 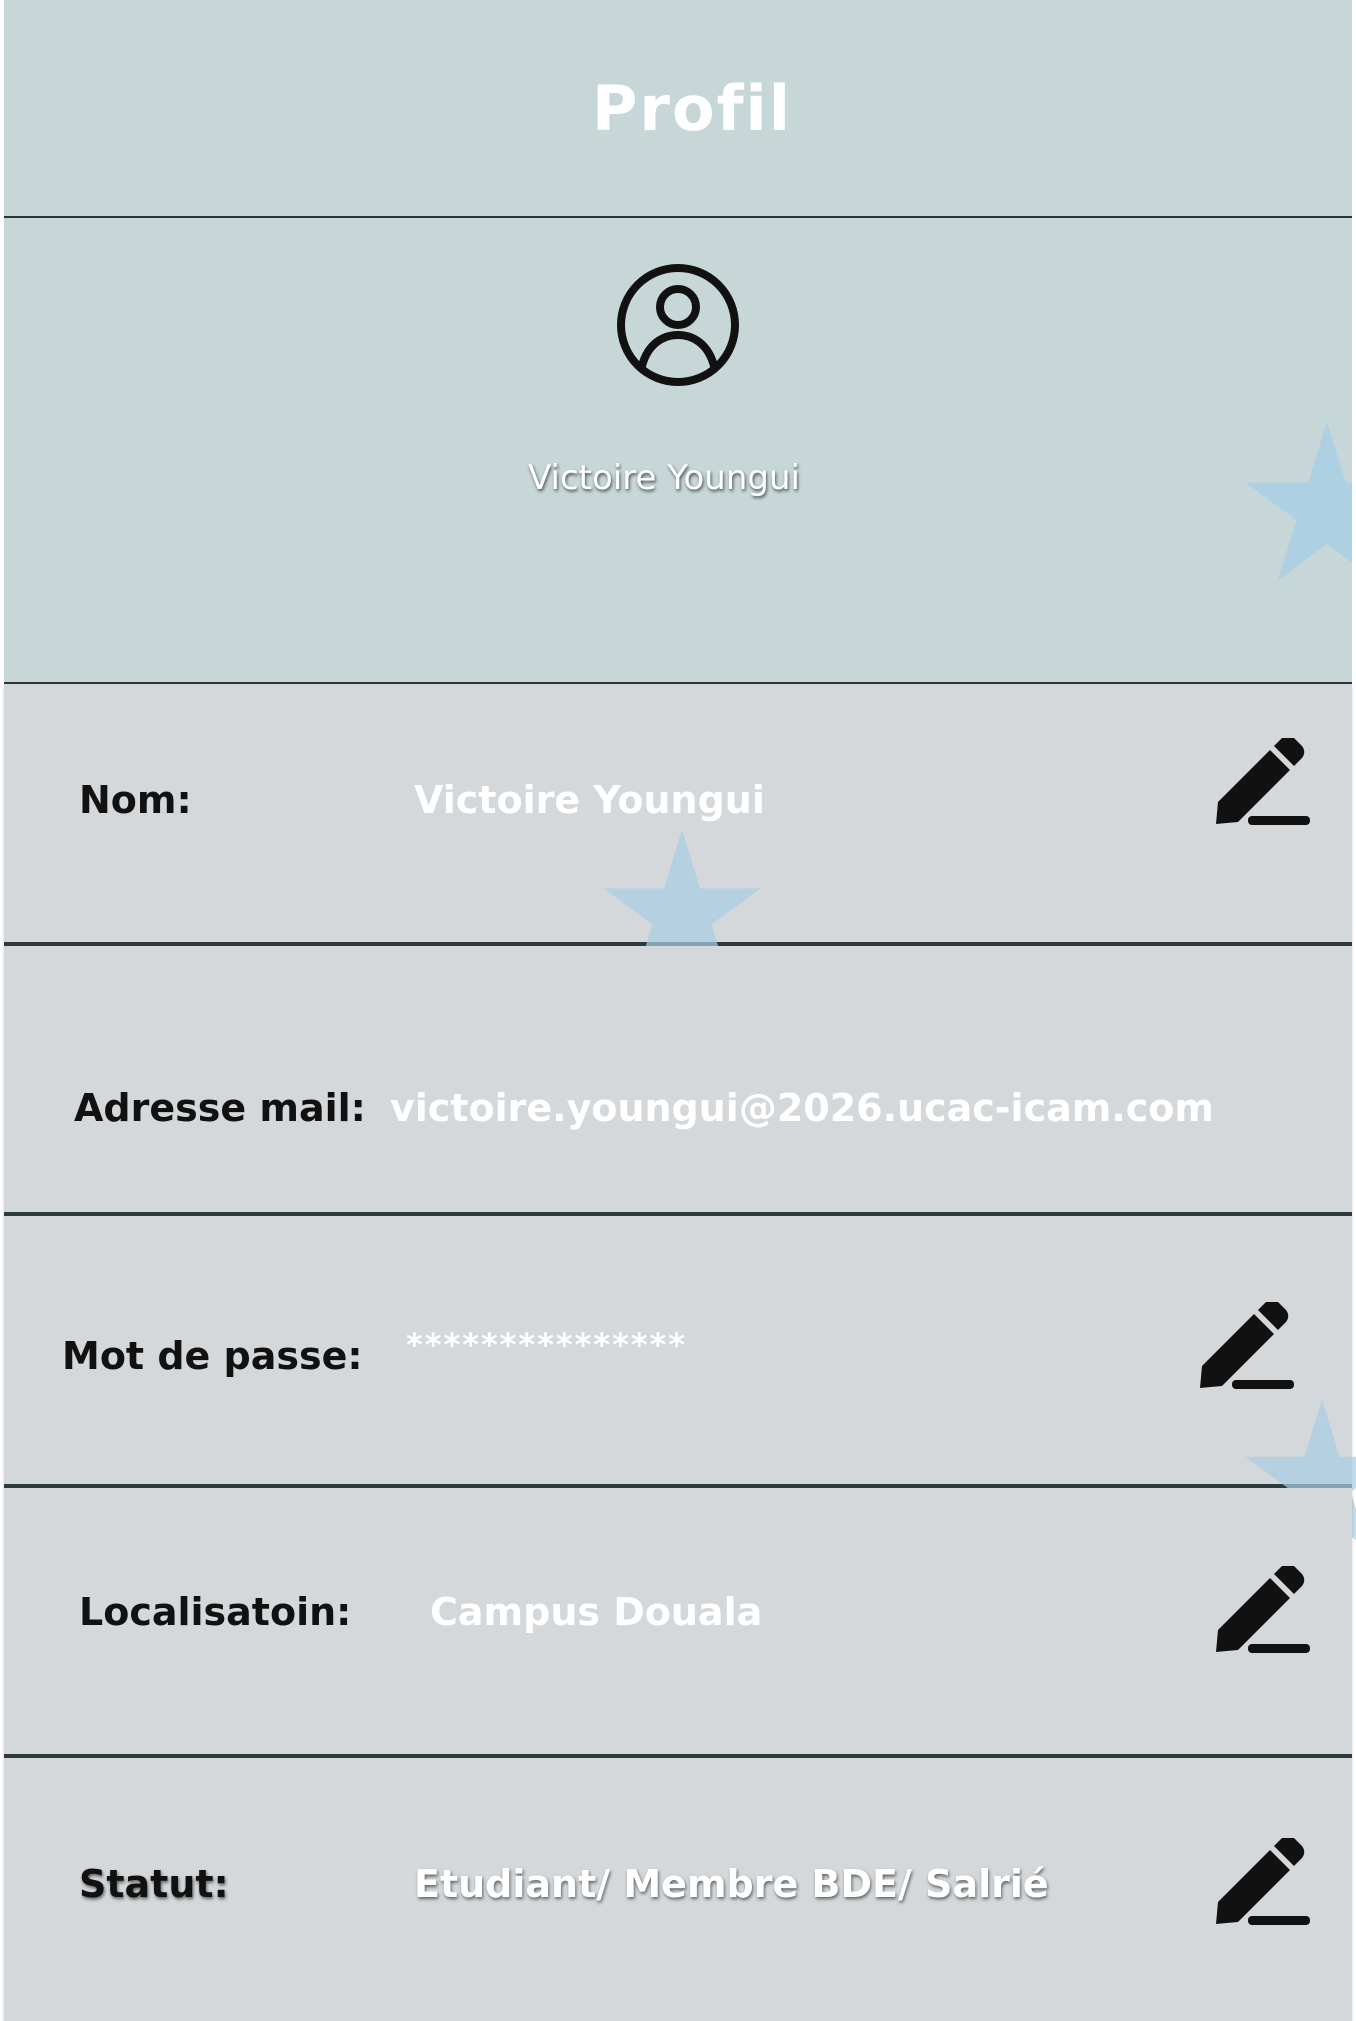 What do you see at coordinates (1298, 501) in the screenshot?
I see `star-decoration` at bounding box center [1298, 501].